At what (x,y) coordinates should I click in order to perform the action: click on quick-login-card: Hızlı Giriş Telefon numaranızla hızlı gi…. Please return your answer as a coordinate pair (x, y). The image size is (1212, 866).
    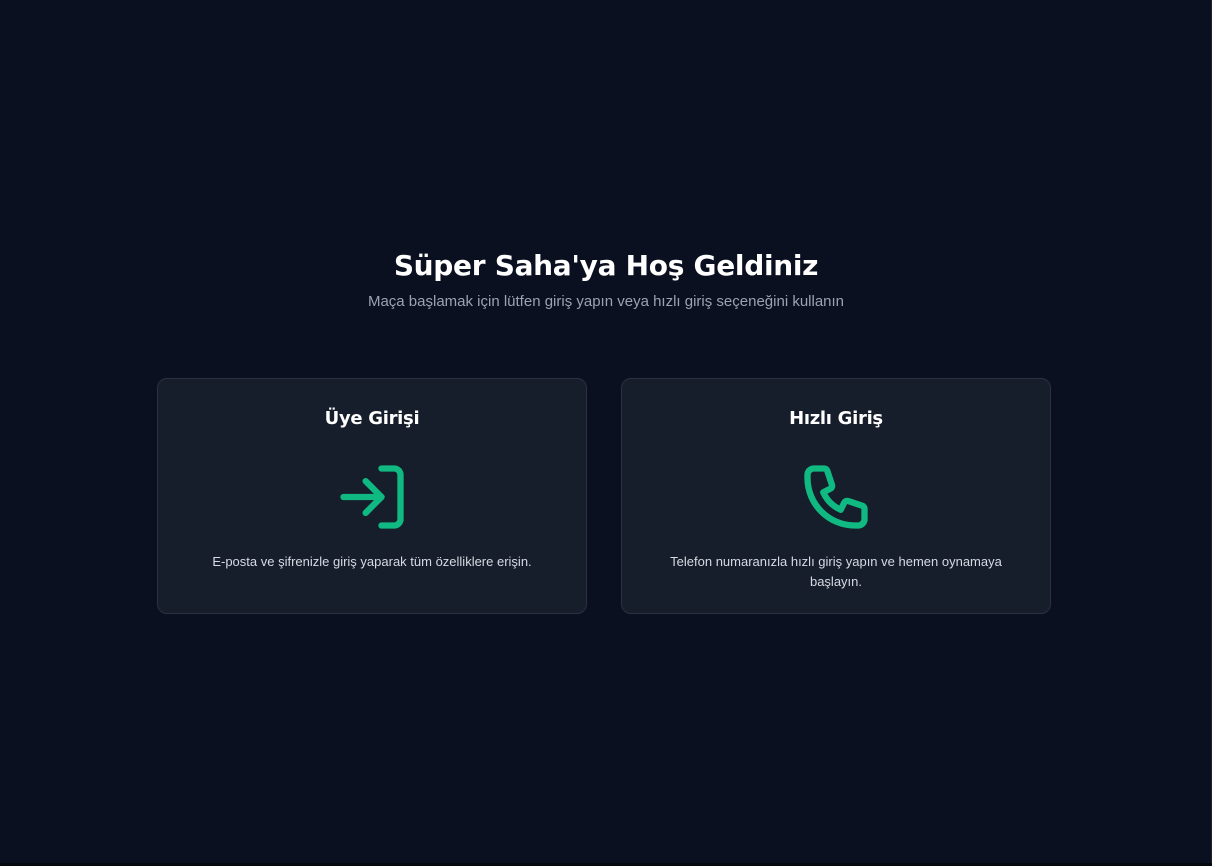
    Looking at the image, I should click on (836, 496).